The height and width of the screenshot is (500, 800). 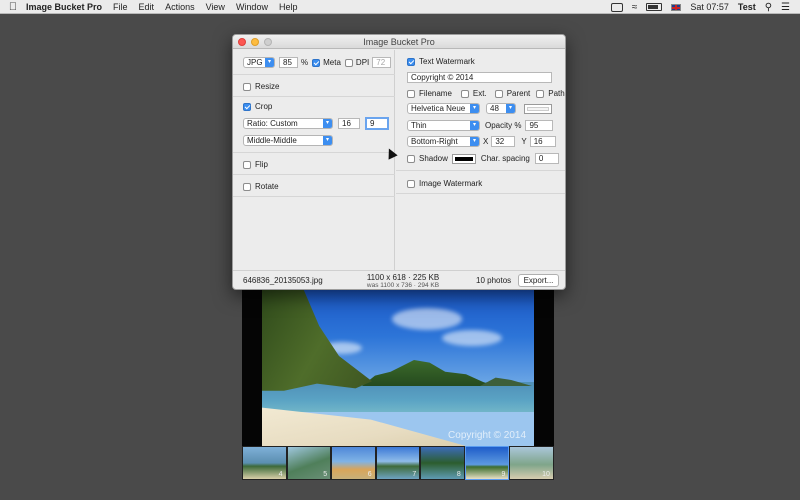 What do you see at coordinates (463, 158) in the screenshot?
I see `shadow-color-well` at bounding box center [463, 158].